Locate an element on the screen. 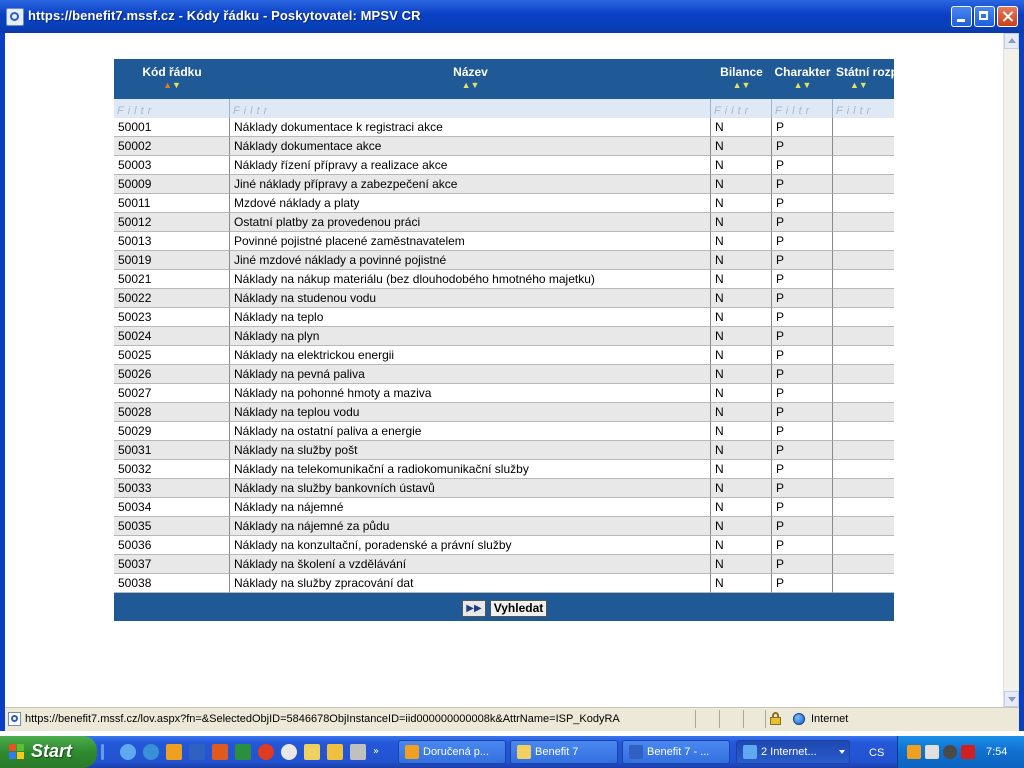 The height and width of the screenshot is (768, 1024). language-indicator: CS is located at coordinates (876, 753).